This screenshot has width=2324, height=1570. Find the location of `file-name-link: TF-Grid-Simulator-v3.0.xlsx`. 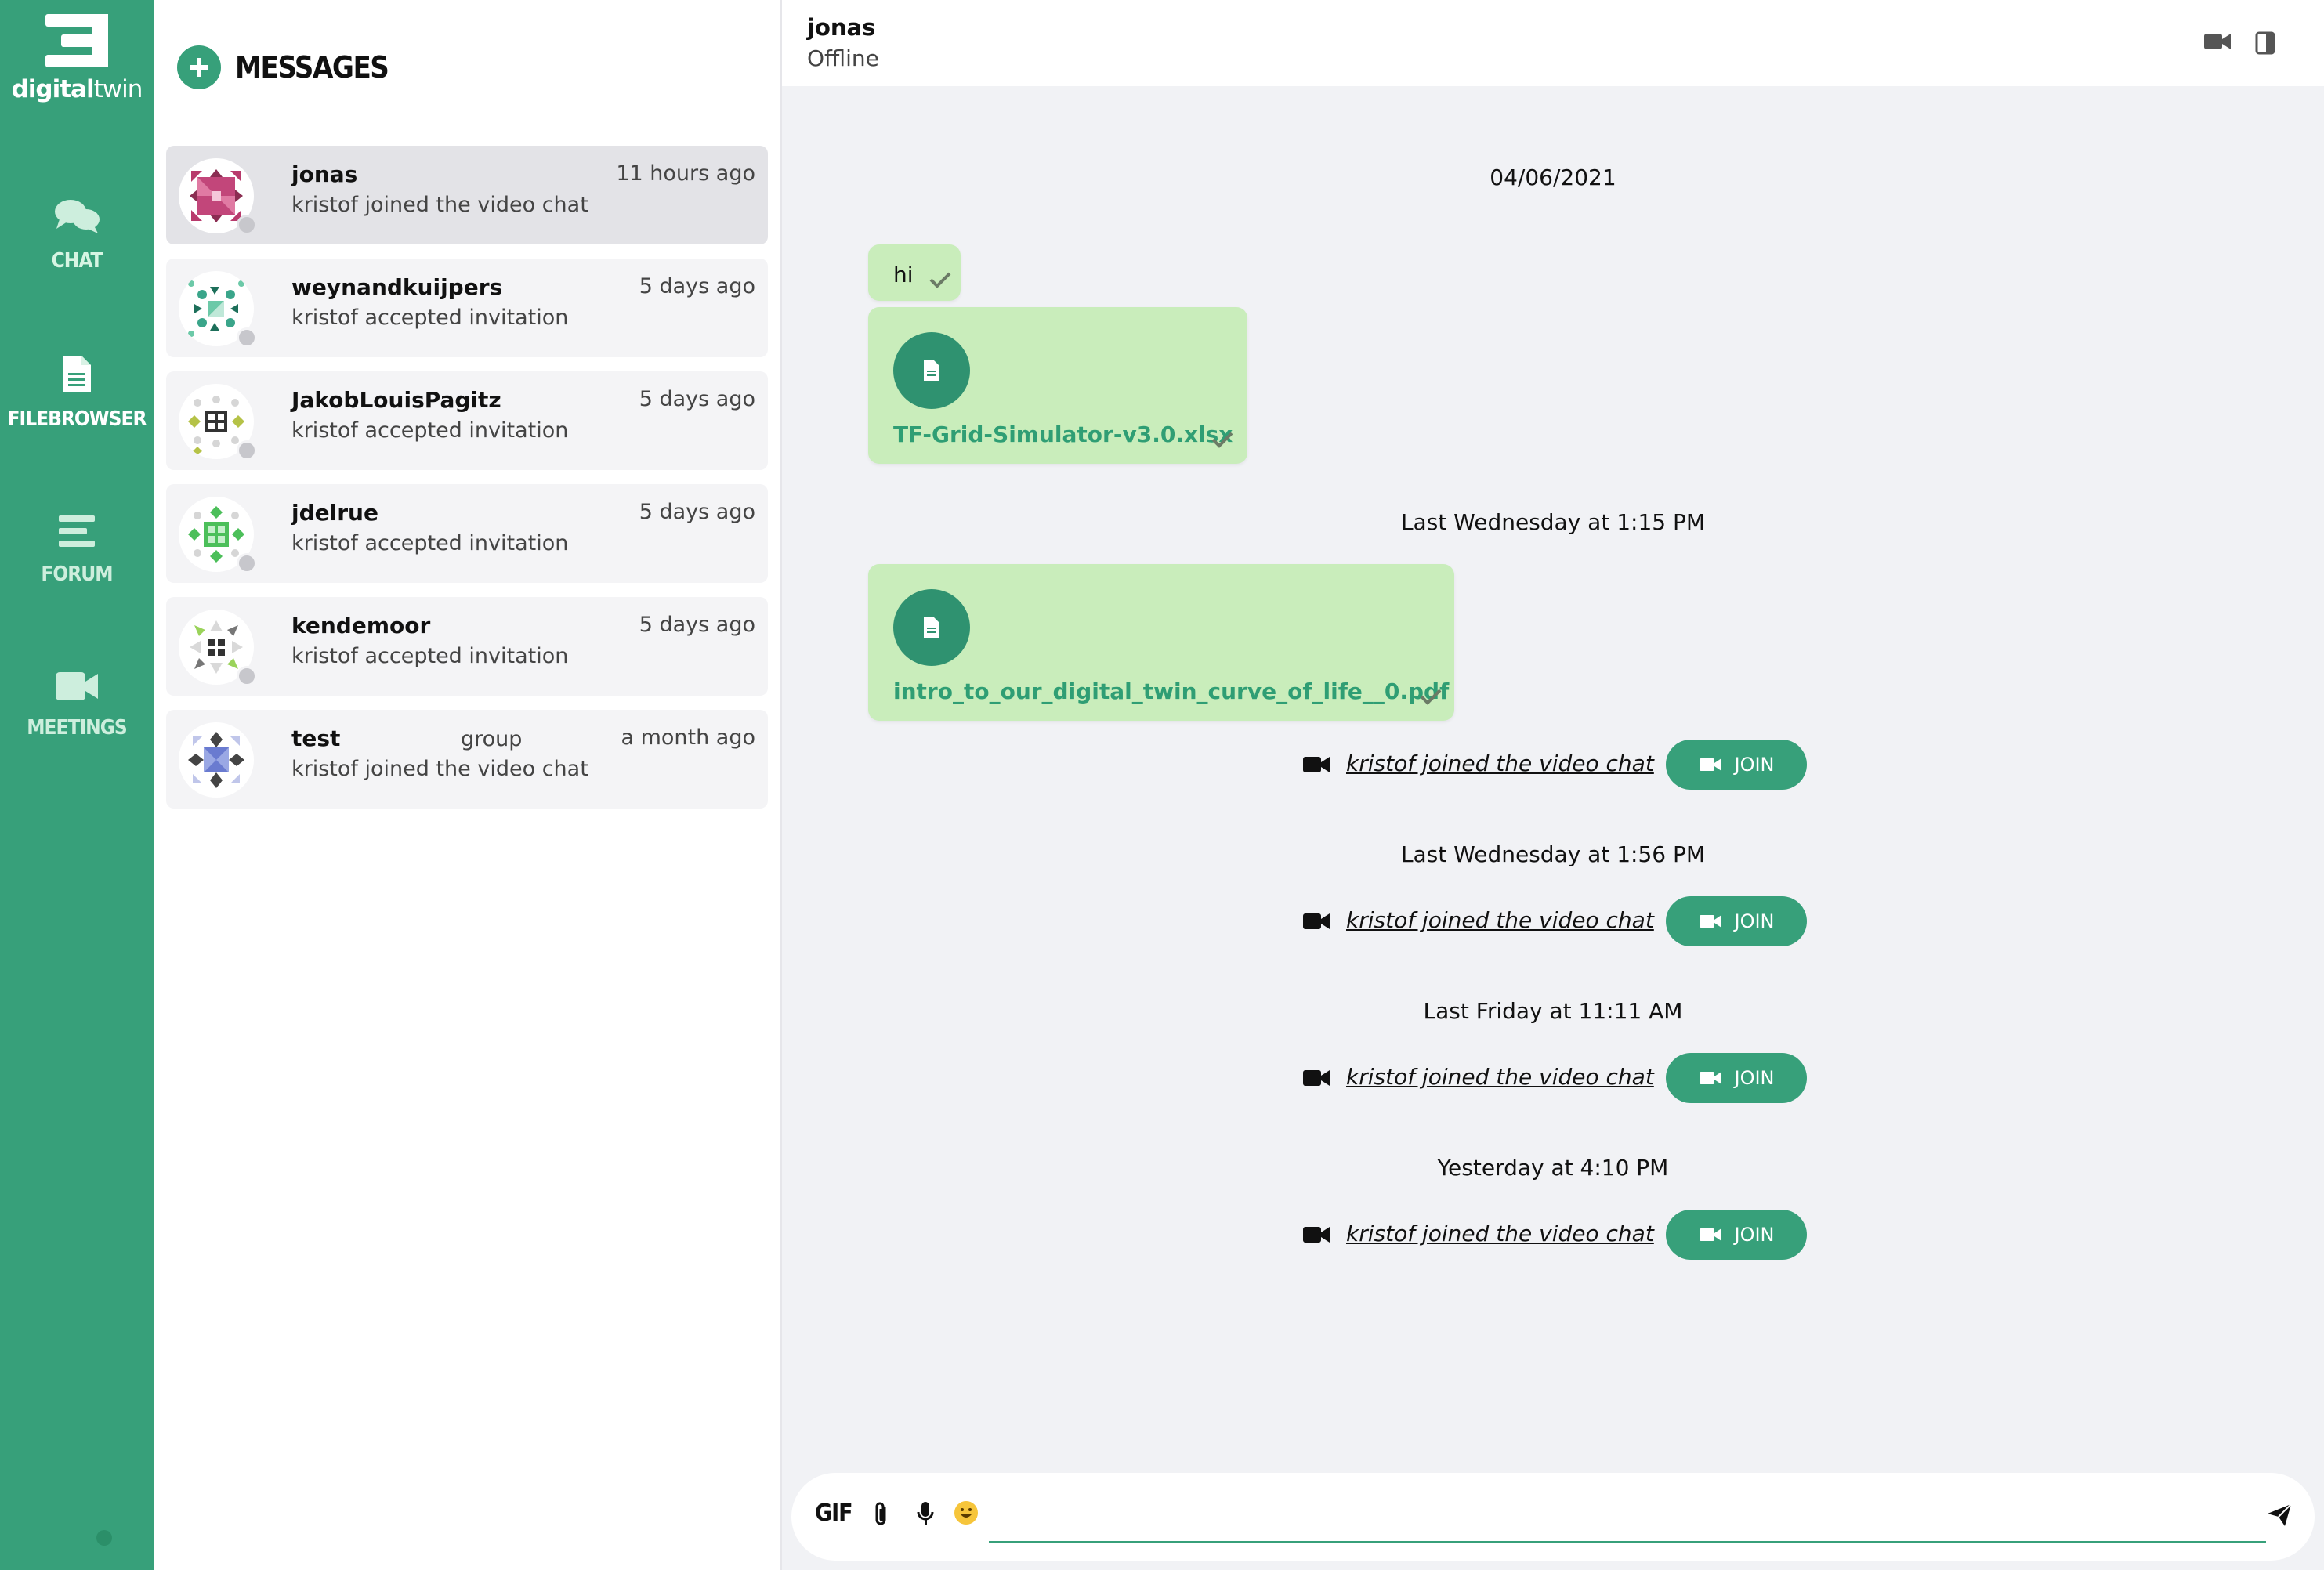

file-name-link: TF-Grid-Simulator-v3.0.xlsx is located at coordinates (1063, 434).